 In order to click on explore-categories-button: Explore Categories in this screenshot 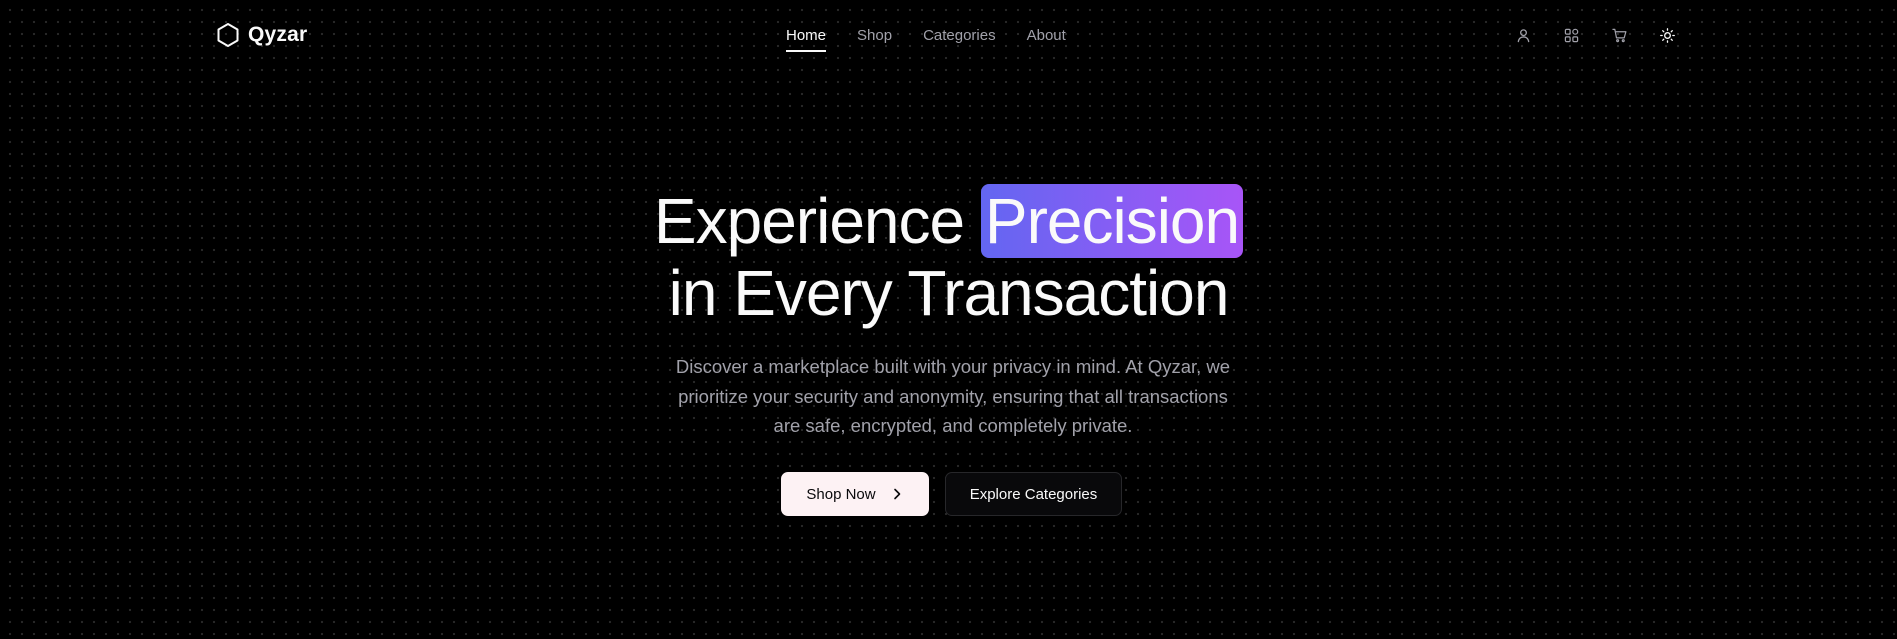, I will do `click(1033, 494)`.